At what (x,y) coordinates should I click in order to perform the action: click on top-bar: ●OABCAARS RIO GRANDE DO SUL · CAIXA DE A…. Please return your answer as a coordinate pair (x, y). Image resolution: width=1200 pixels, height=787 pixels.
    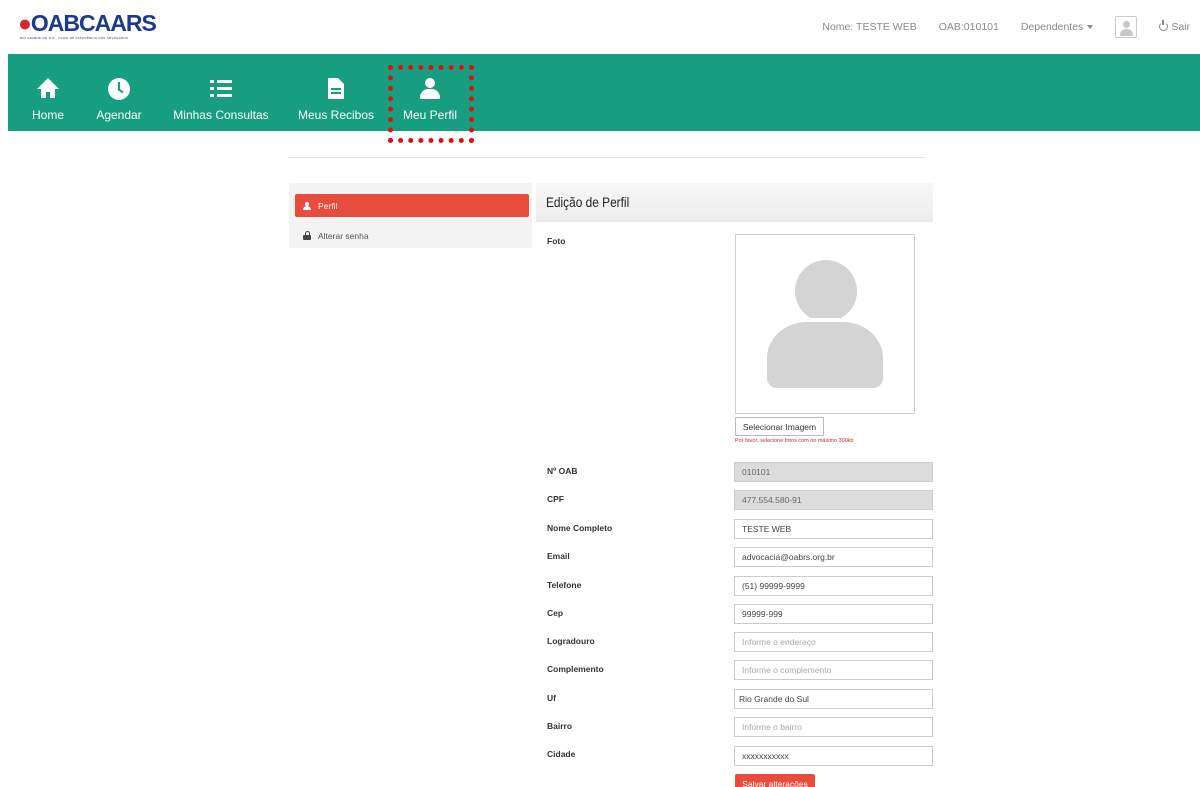
    Looking at the image, I should click on (600, 27).